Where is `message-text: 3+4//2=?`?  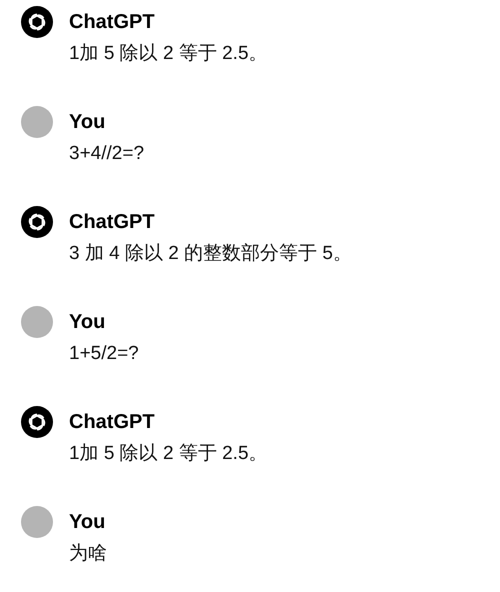
message-text: 3+4//2=? is located at coordinates (106, 154).